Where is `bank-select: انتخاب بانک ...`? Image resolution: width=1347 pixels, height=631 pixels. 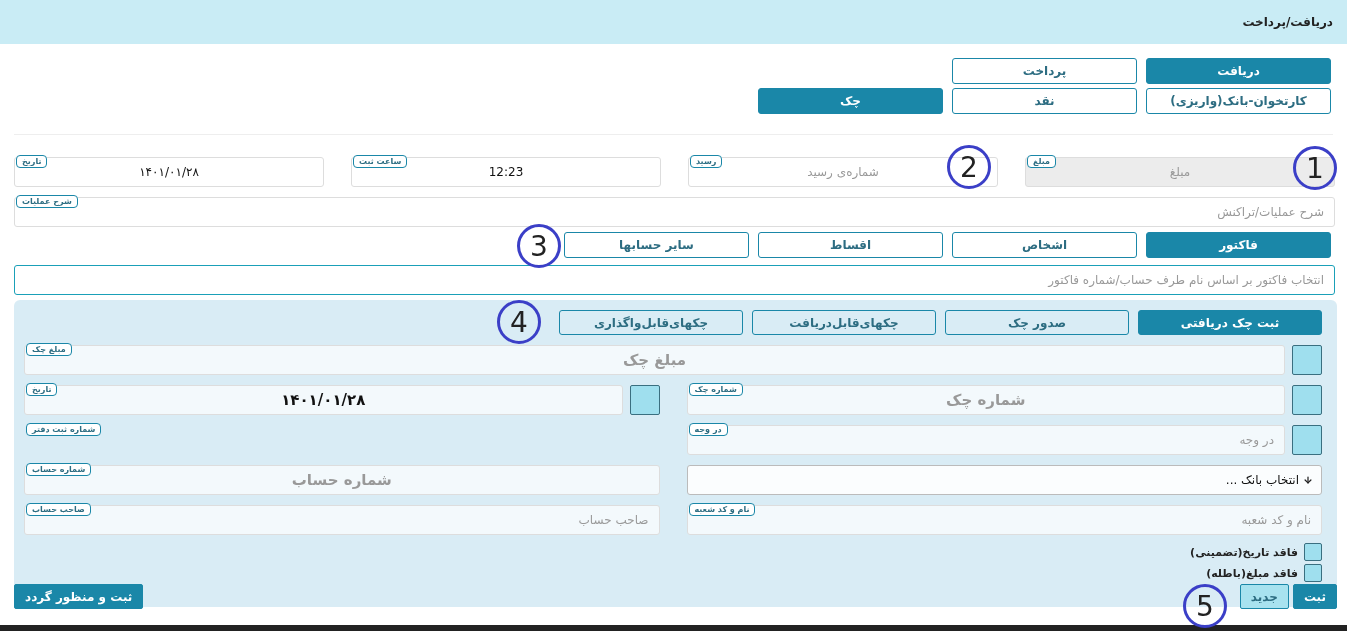
bank-select: انتخاب بانک ... is located at coordinates (1004, 480).